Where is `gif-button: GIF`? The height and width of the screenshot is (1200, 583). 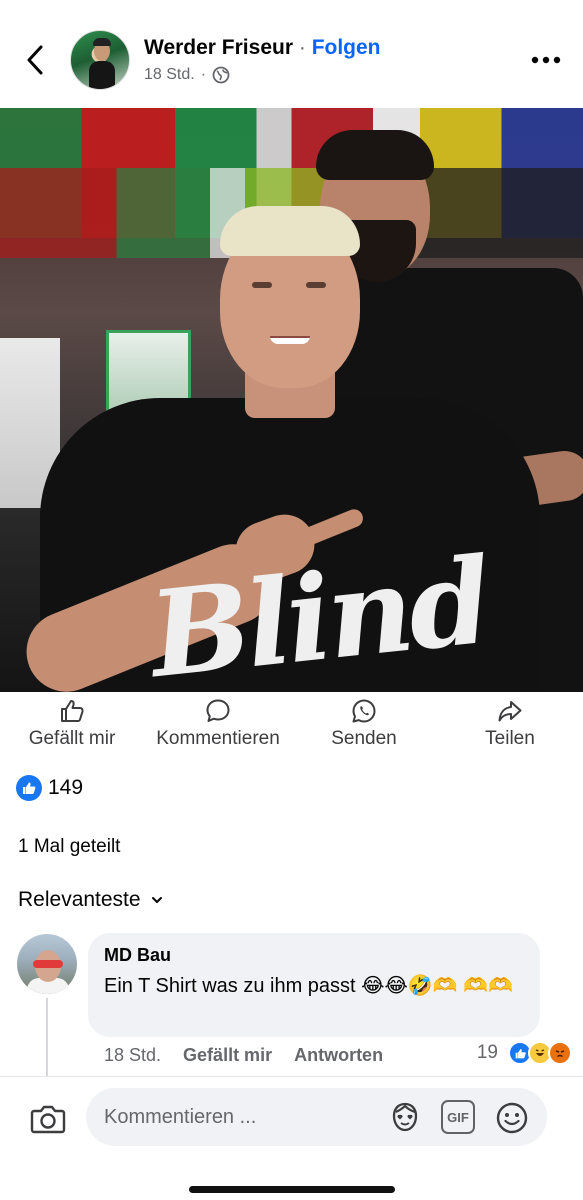 gif-button: GIF is located at coordinates (458, 1117).